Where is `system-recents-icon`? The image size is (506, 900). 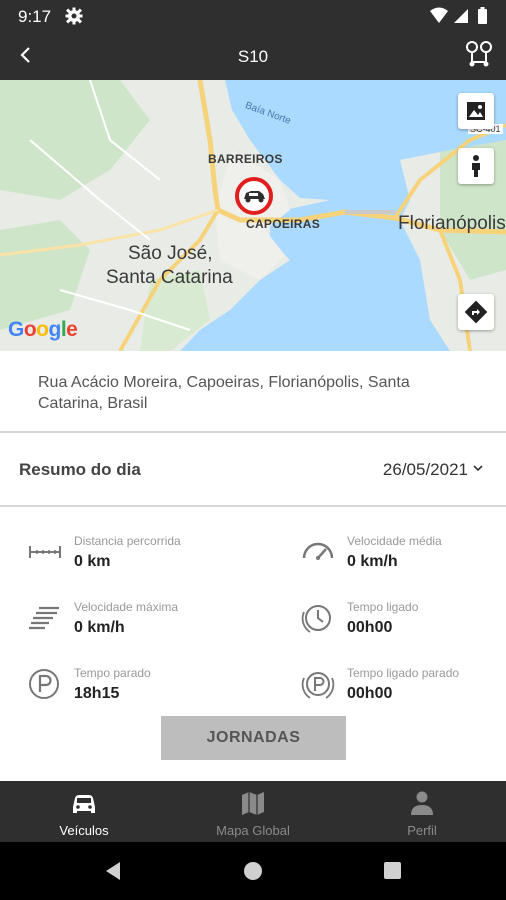 system-recents-icon is located at coordinates (393, 871).